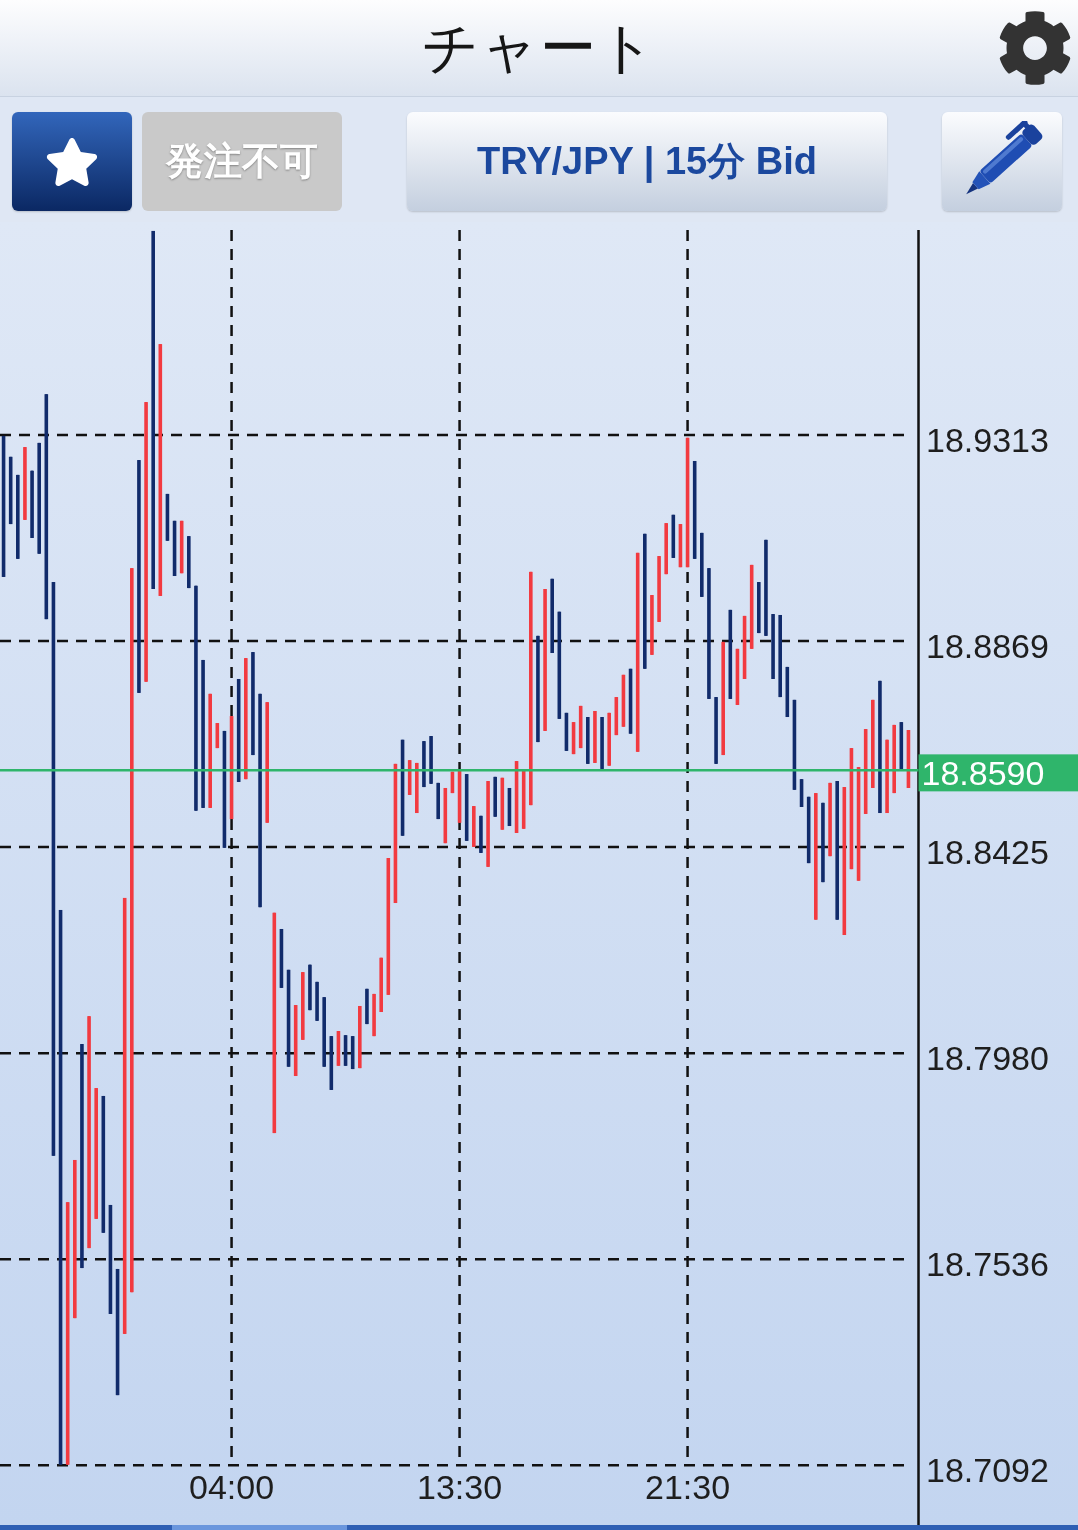  Describe the element at coordinates (688, 1487) in the screenshot. I see `axis-label: 21:30` at that location.